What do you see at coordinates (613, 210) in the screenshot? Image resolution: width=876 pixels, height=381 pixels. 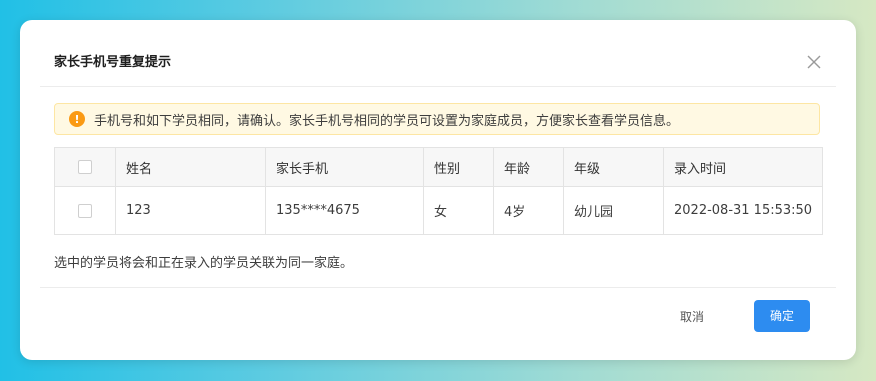 I see `cell-grade: 幼儿园` at bounding box center [613, 210].